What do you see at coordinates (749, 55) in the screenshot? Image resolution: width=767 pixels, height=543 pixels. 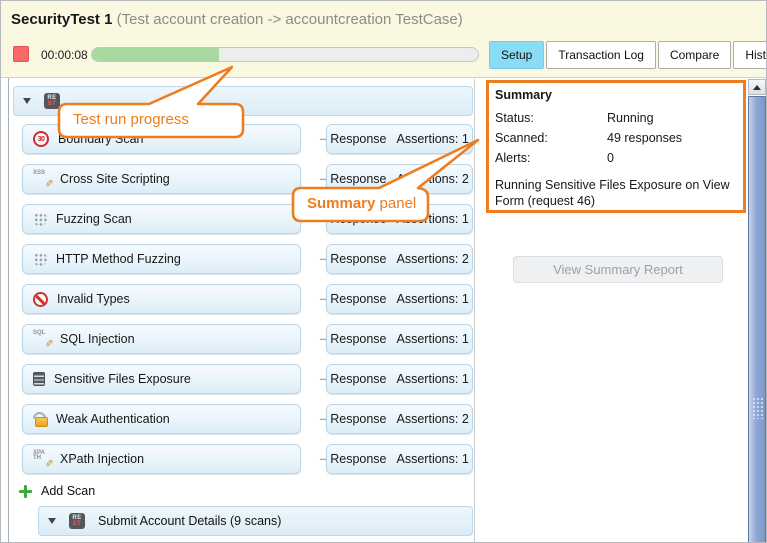 I see `tab-history: History` at bounding box center [749, 55].